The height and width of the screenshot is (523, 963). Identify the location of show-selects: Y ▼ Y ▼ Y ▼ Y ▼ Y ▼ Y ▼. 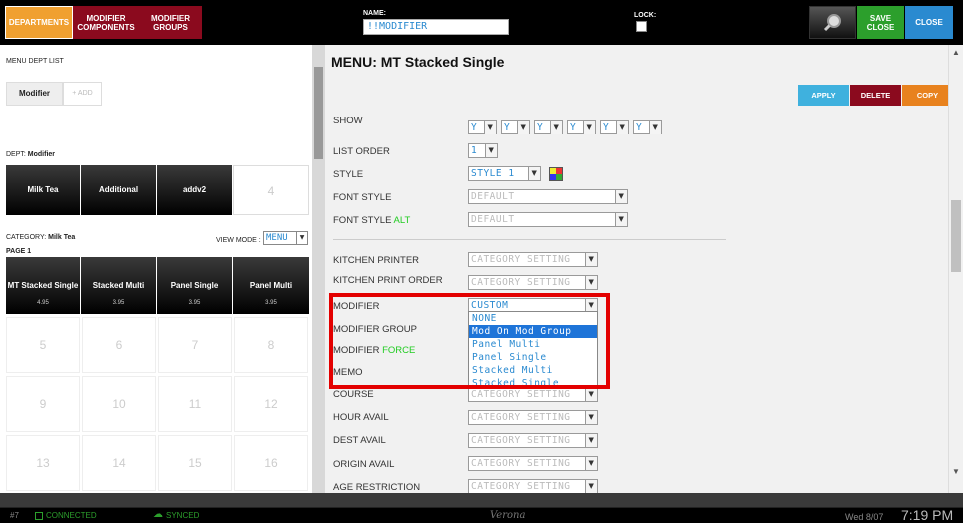
(568, 127).